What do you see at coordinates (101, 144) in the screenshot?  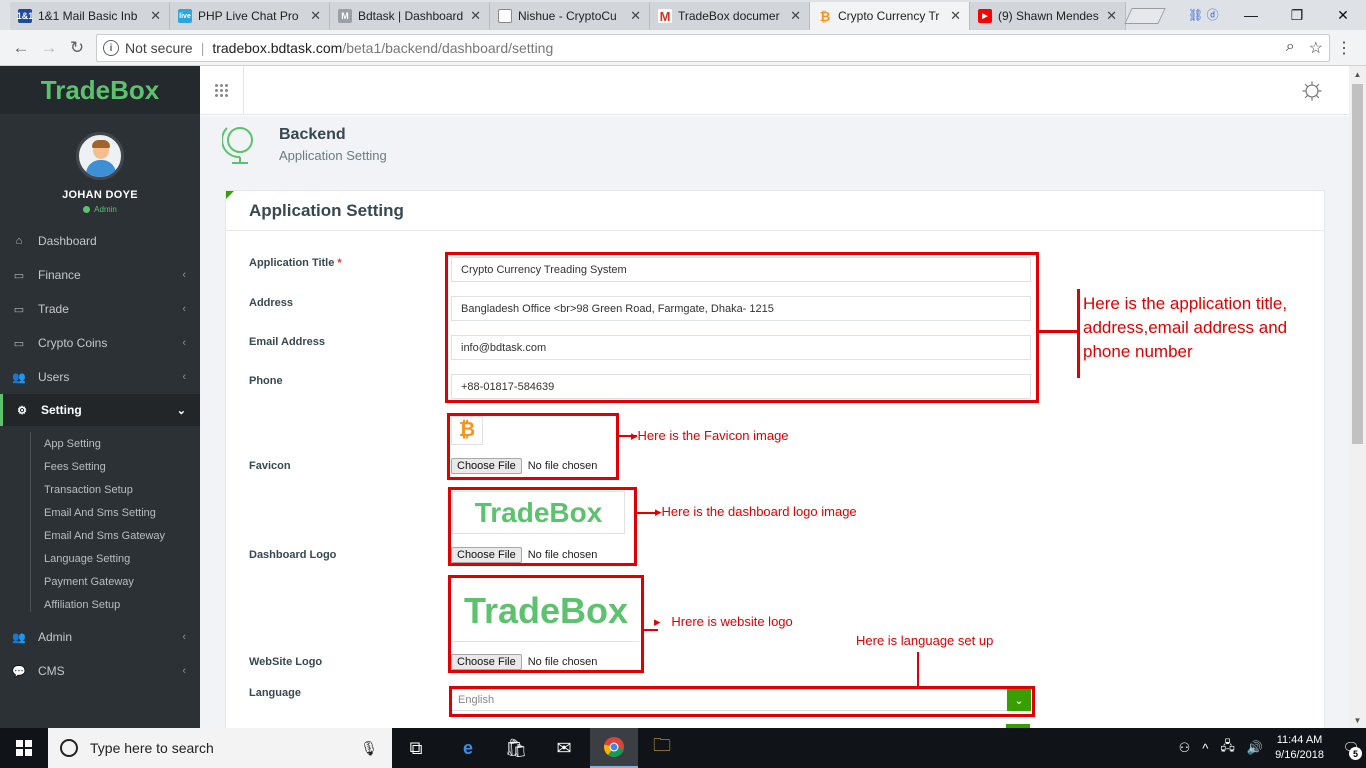 I see `avatar-hair` at bounding box center [101, 144].